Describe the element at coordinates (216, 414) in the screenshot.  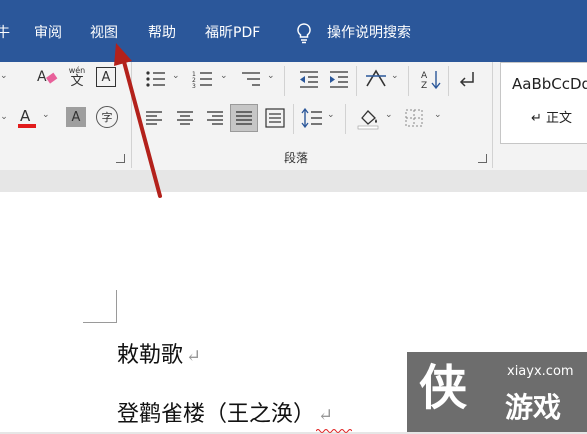
I see `doc-line-2-text: 登鹳雀楼（王之涣）` at that location.